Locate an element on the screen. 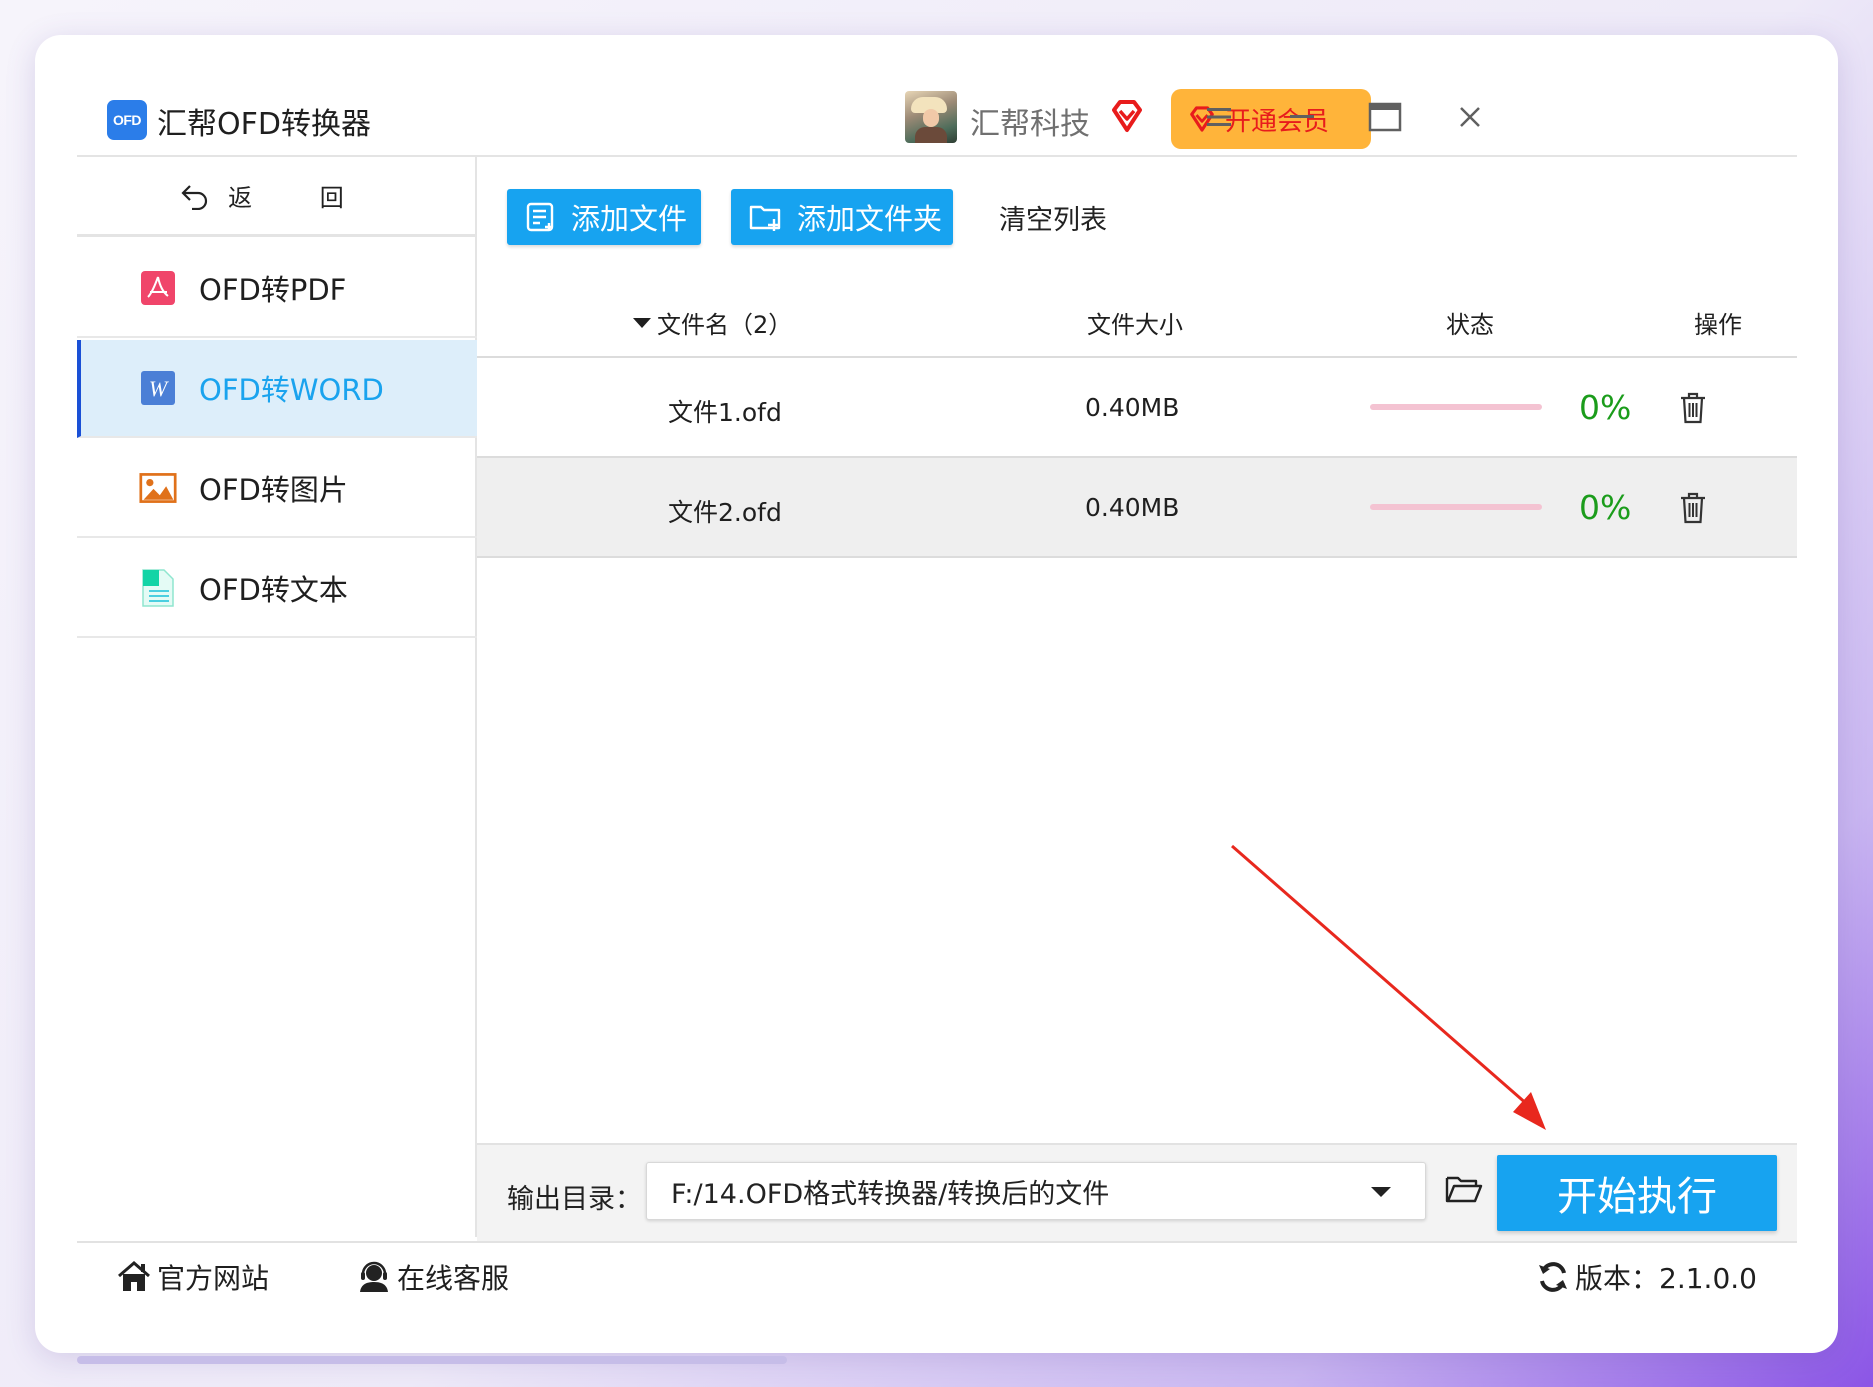 The image size is (1873, 1387). sort-down-icon is located at coordinates (642, 322).